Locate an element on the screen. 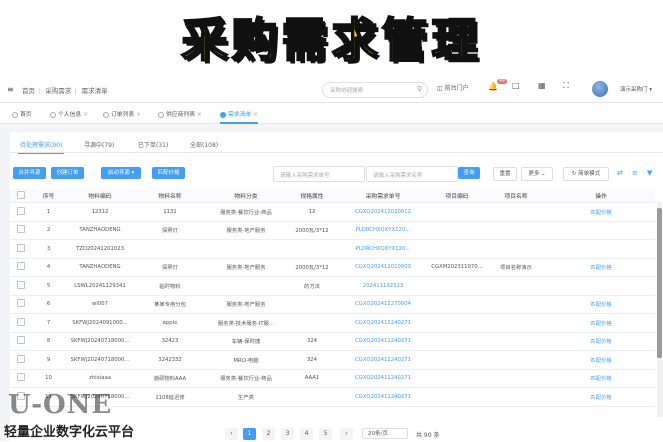 The width and height of the screenshot is (663, 442). demand-number-link: CGXQ202412020012 is located at coordinates (383, 212).